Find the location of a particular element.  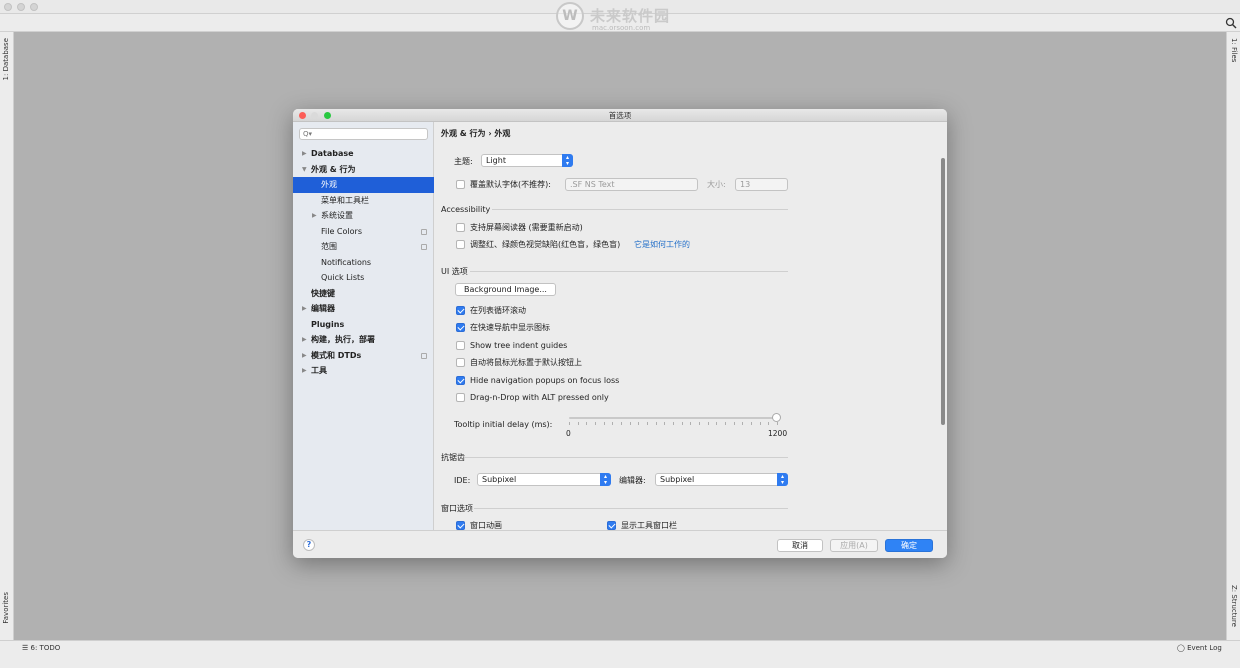

tree-item-label: 系统设置 is located at coordinates (337, 215).